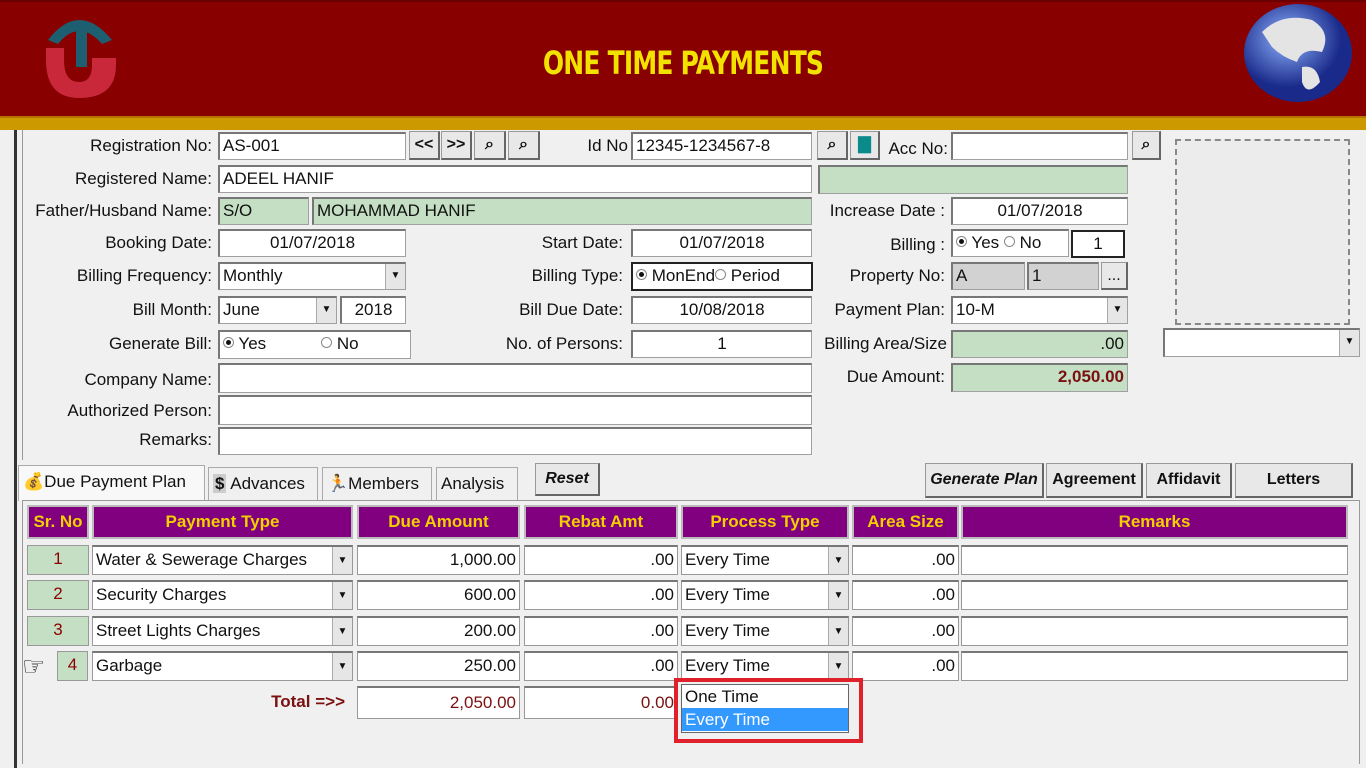 The image size is (1366, 768). I want to click on billing-area-label: Billing Area/Size, so click(885, 343).